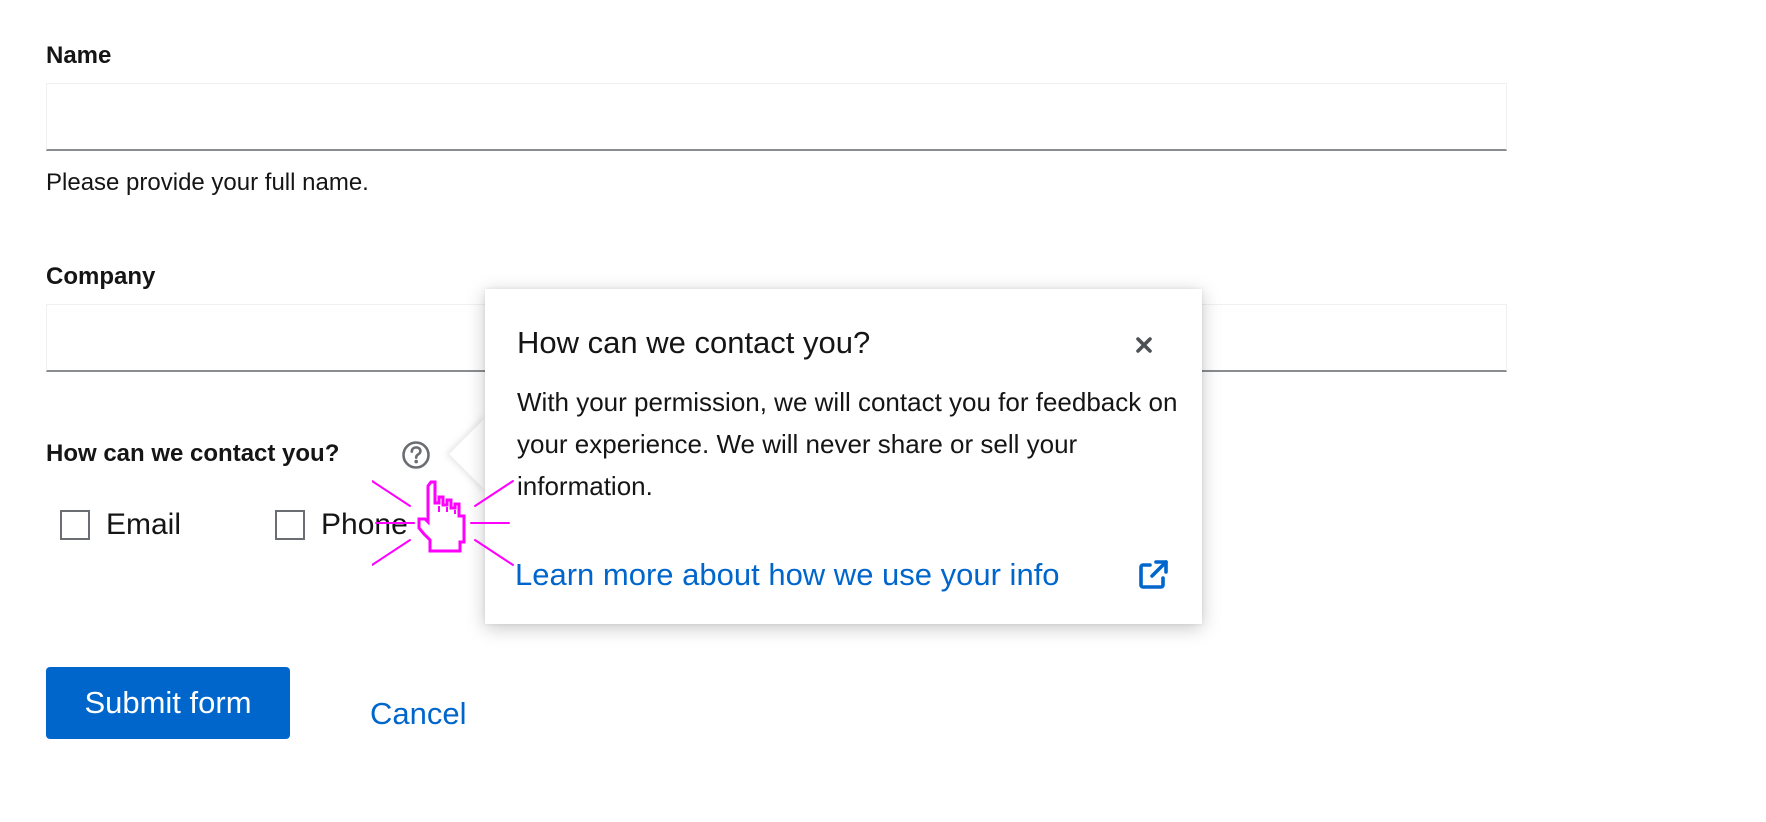  I want to click on cancel-button: Cancel, so click(418, 714).